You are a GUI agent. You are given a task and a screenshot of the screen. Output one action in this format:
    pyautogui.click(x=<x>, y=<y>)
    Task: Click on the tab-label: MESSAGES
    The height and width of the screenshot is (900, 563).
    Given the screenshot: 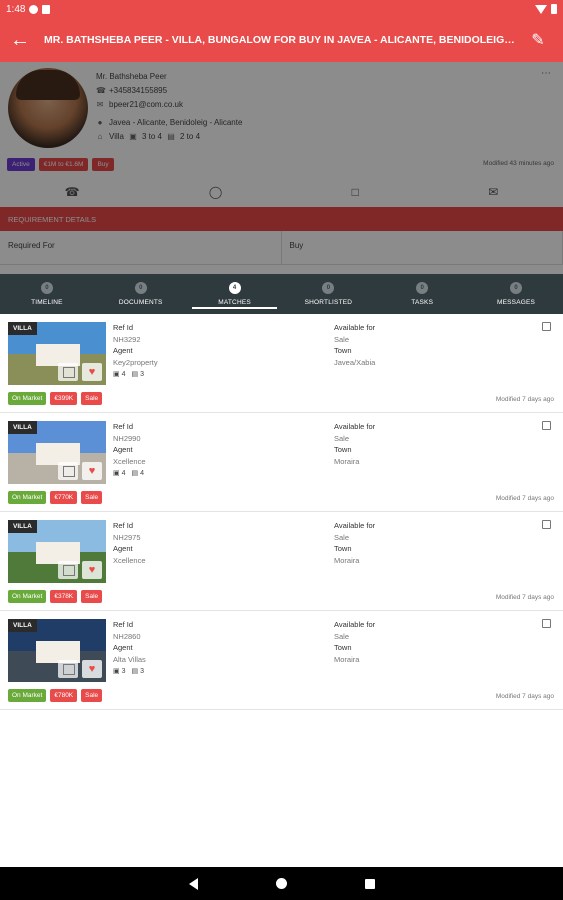 What is the action you would take?
    pyautogui.click(x=516, y=302)
    